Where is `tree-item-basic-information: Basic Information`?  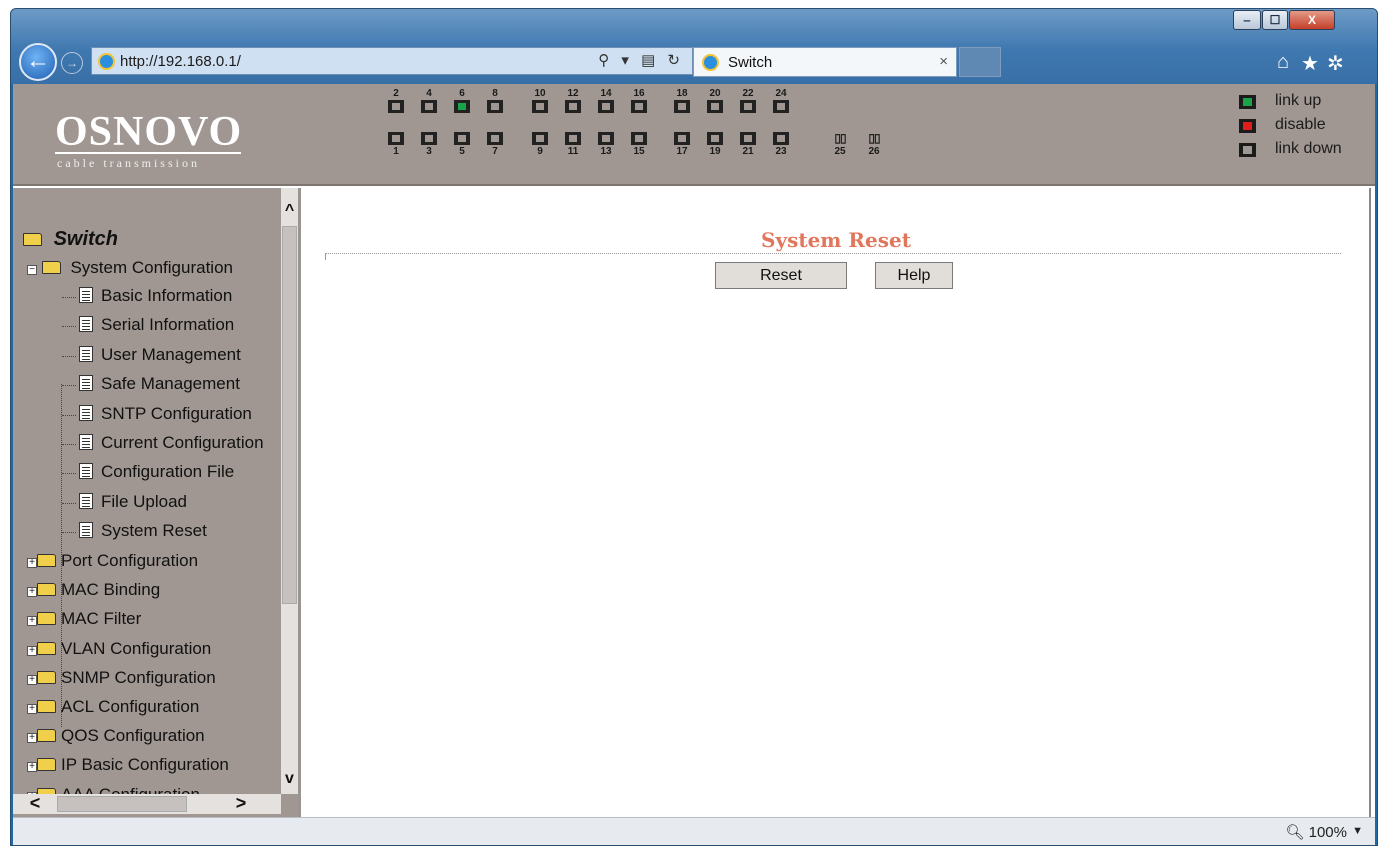 tree-item-basic-information: Basic Information is located at coordinates (155, 297).